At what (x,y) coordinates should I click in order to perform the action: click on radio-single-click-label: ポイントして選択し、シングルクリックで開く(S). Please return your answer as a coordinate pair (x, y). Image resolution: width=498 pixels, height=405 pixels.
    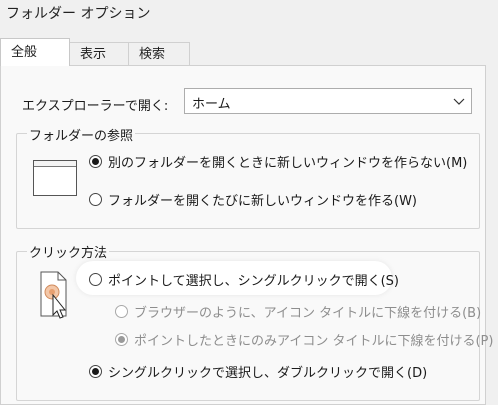
    Looking at the image, I should click on (254, 281).